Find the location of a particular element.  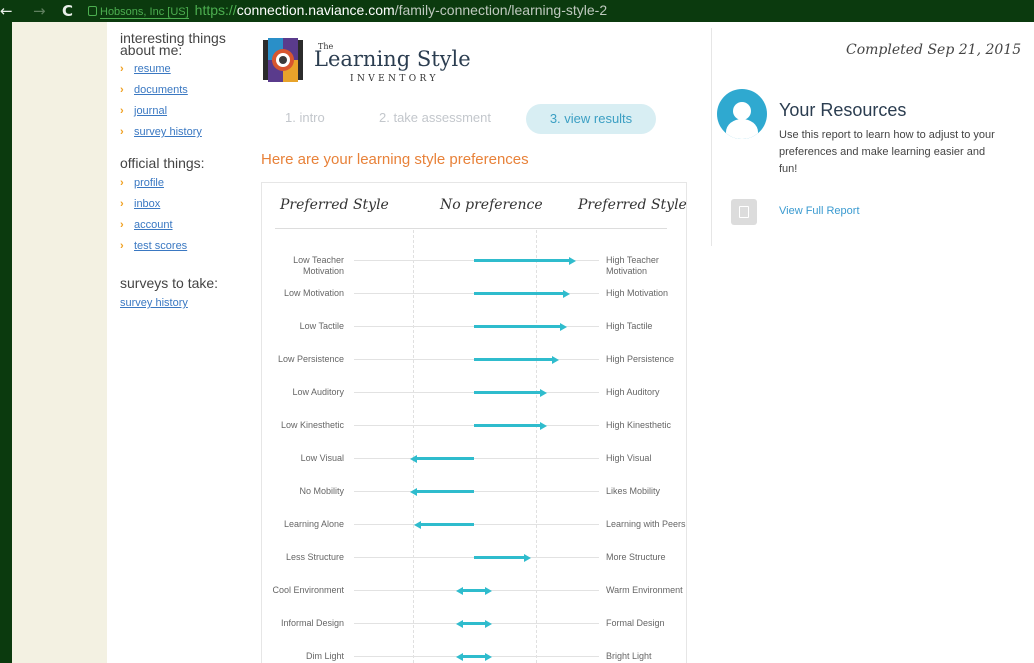

lock-icon is located at coordinates (92, 11).